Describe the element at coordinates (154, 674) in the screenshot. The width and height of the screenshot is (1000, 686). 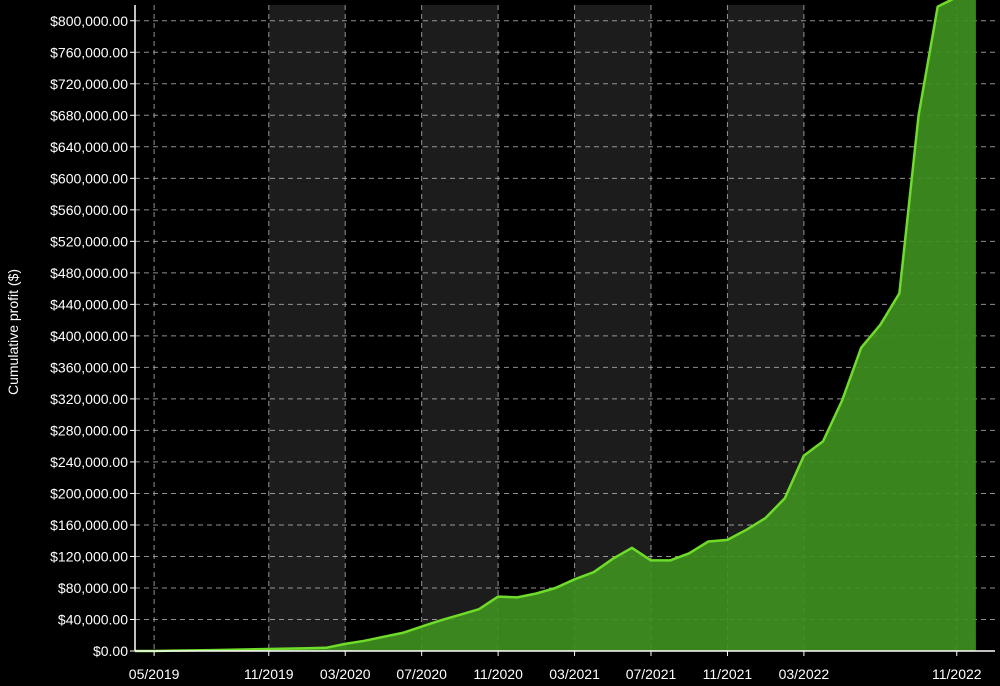
I see `x-tick-label: 05/2019` at that location.